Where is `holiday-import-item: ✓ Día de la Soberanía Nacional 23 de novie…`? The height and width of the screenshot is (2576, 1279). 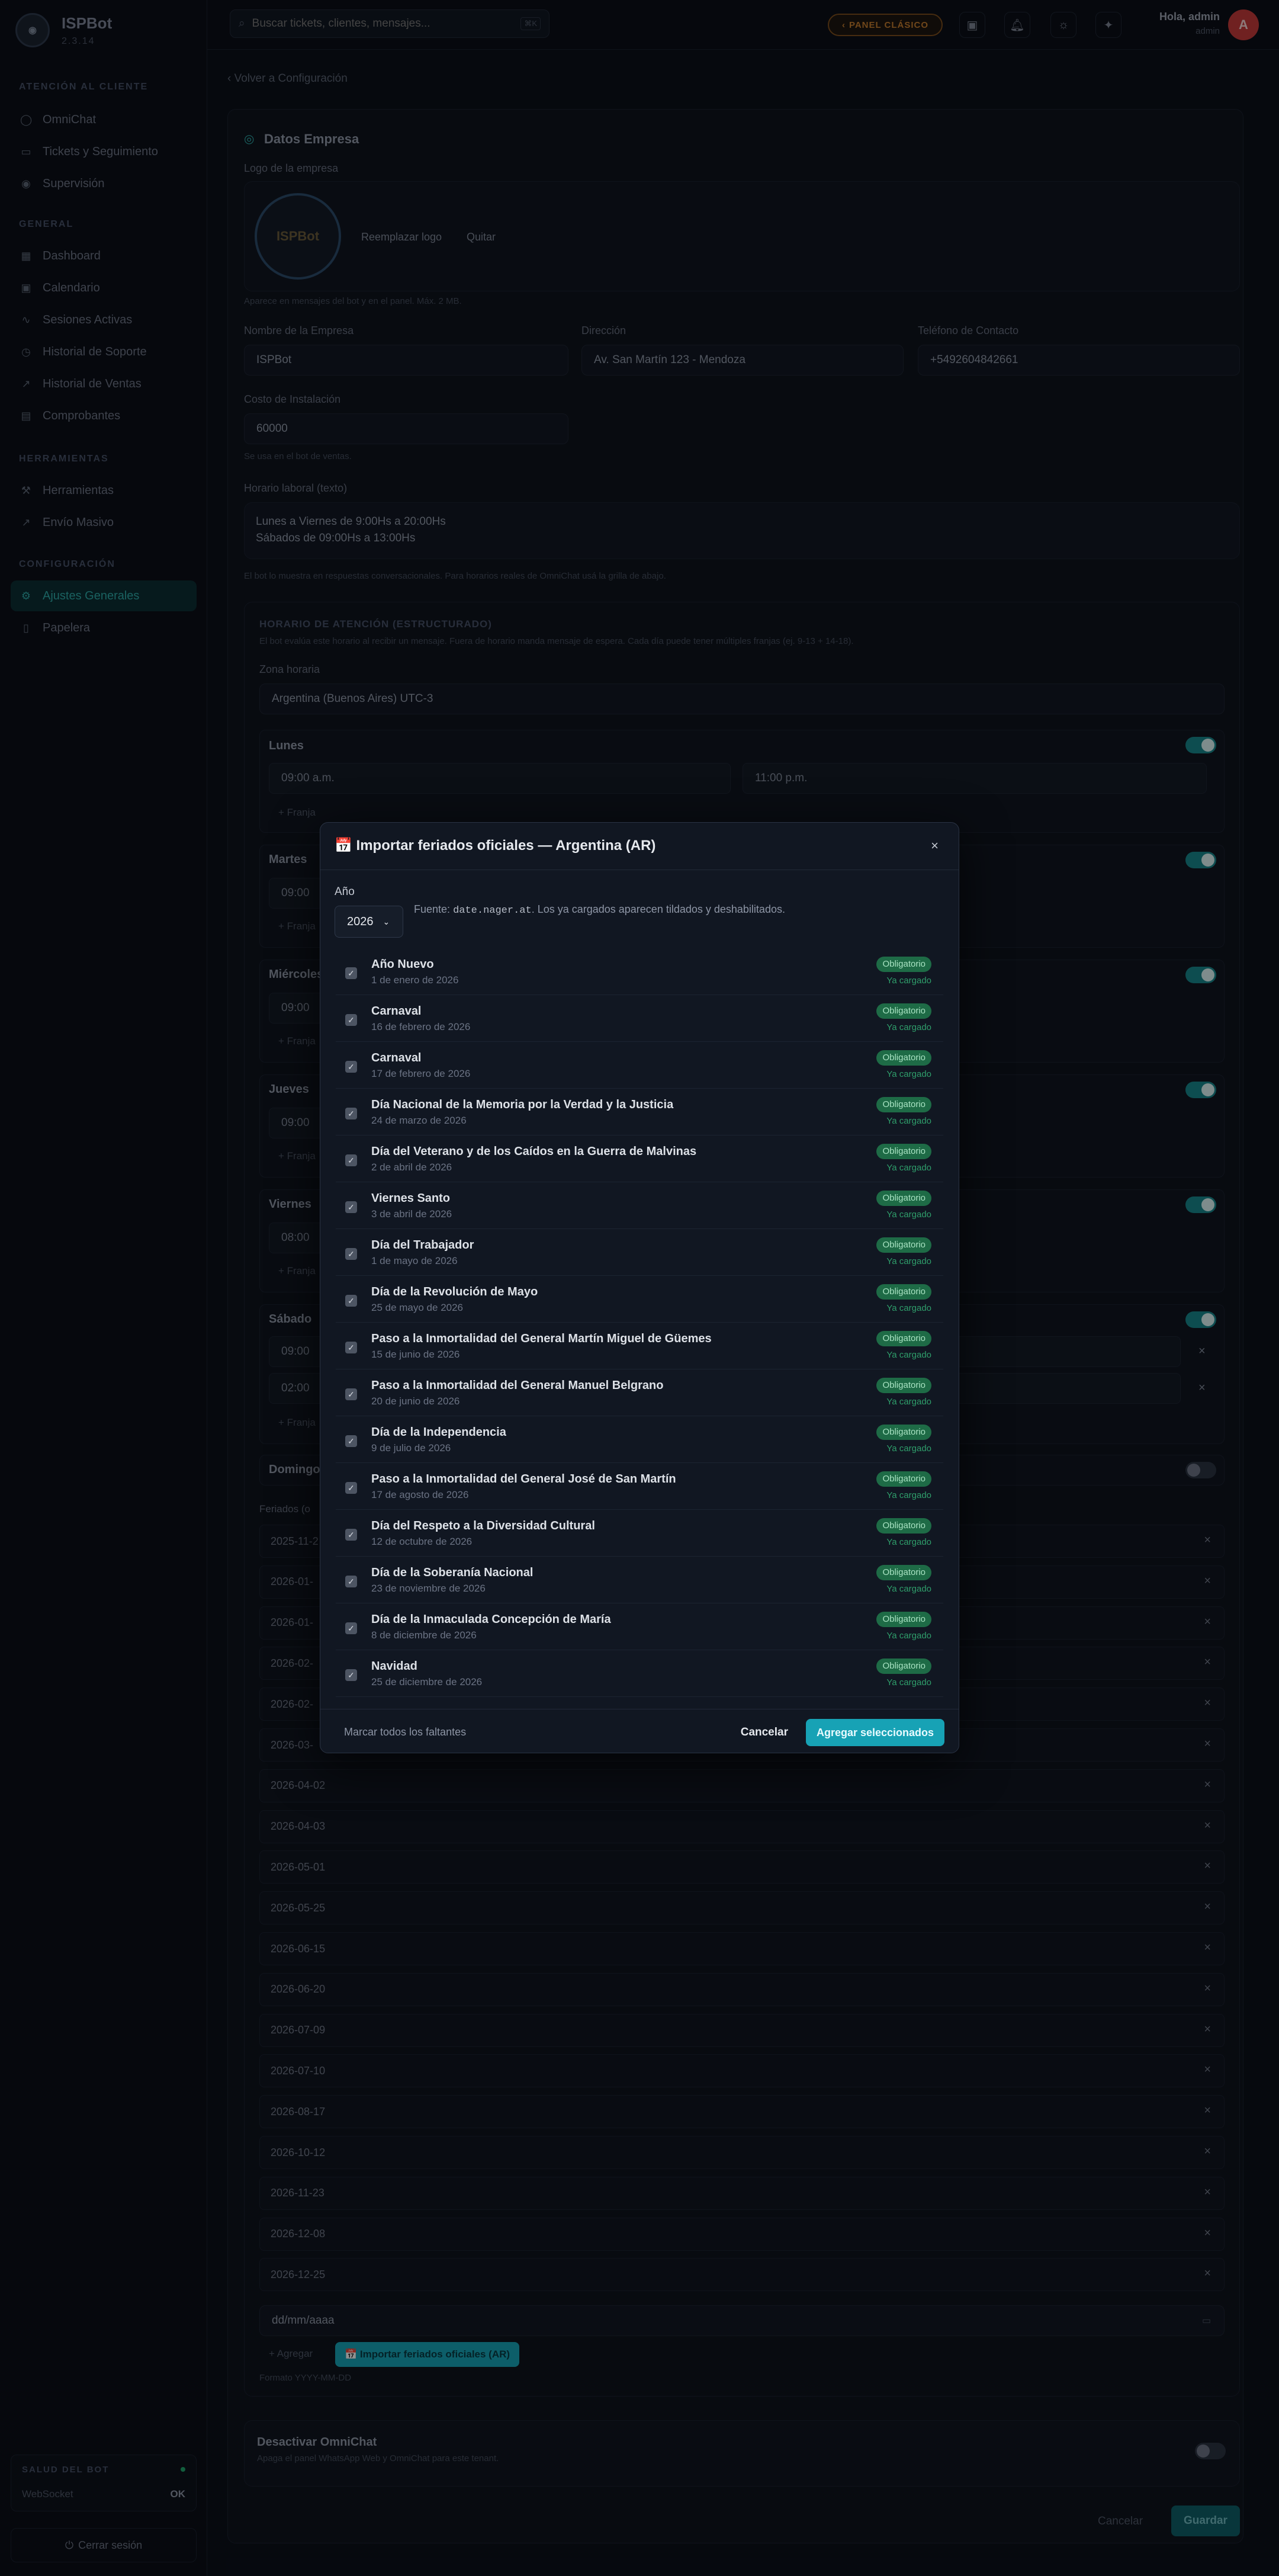 holiday-import-item: ✓ Día de la Soberanía Nacional 23 de novie… is located at coordinates (639, 1580).